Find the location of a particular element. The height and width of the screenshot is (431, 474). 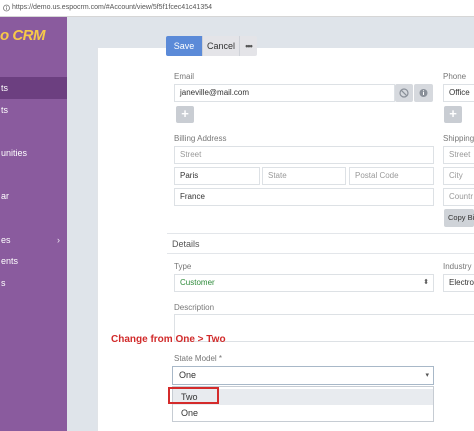

block-icon is located at coordinates (404, 93).